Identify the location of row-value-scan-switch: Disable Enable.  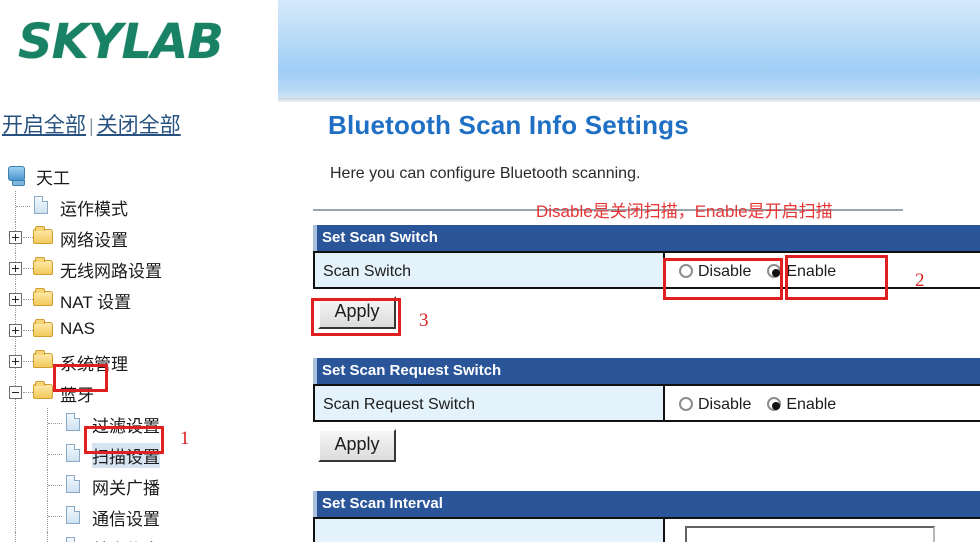
(822, 270).